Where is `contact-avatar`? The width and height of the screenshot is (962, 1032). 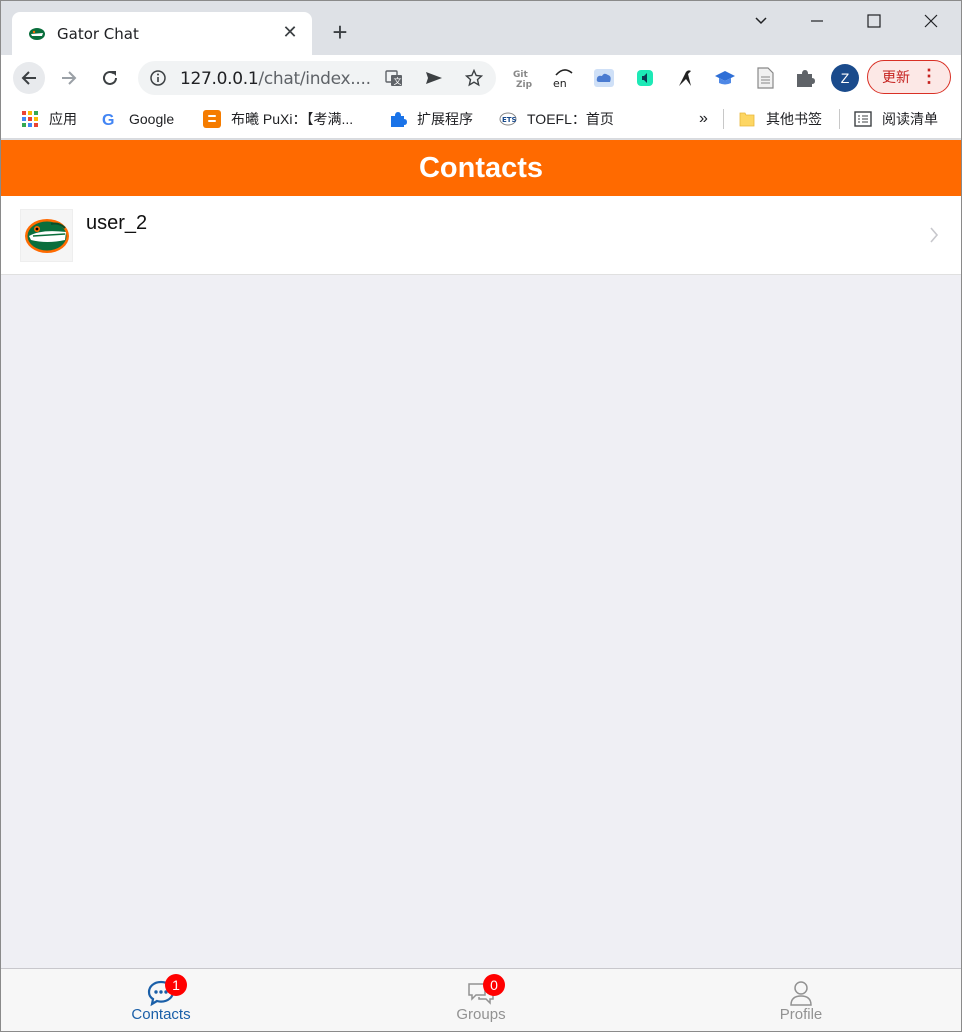
contact-avatar is located at coordinates (46, 235).